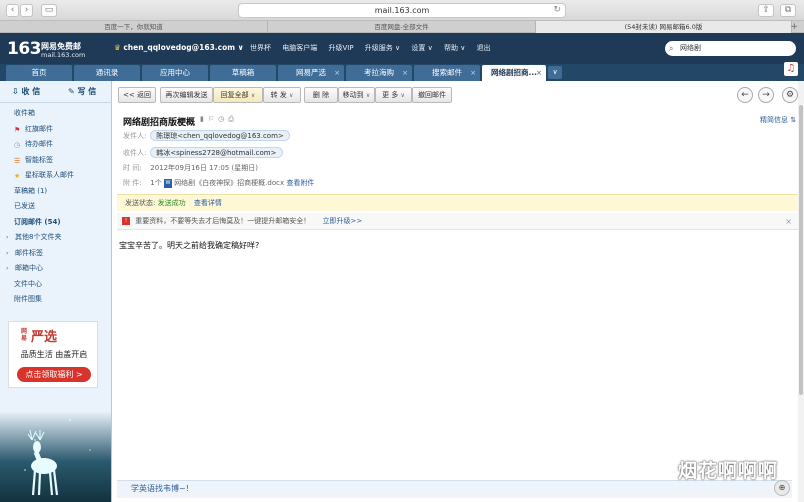 The image size is (804, 502). I want to click on chevron-down-icon: ⇅, so click(793, 120).